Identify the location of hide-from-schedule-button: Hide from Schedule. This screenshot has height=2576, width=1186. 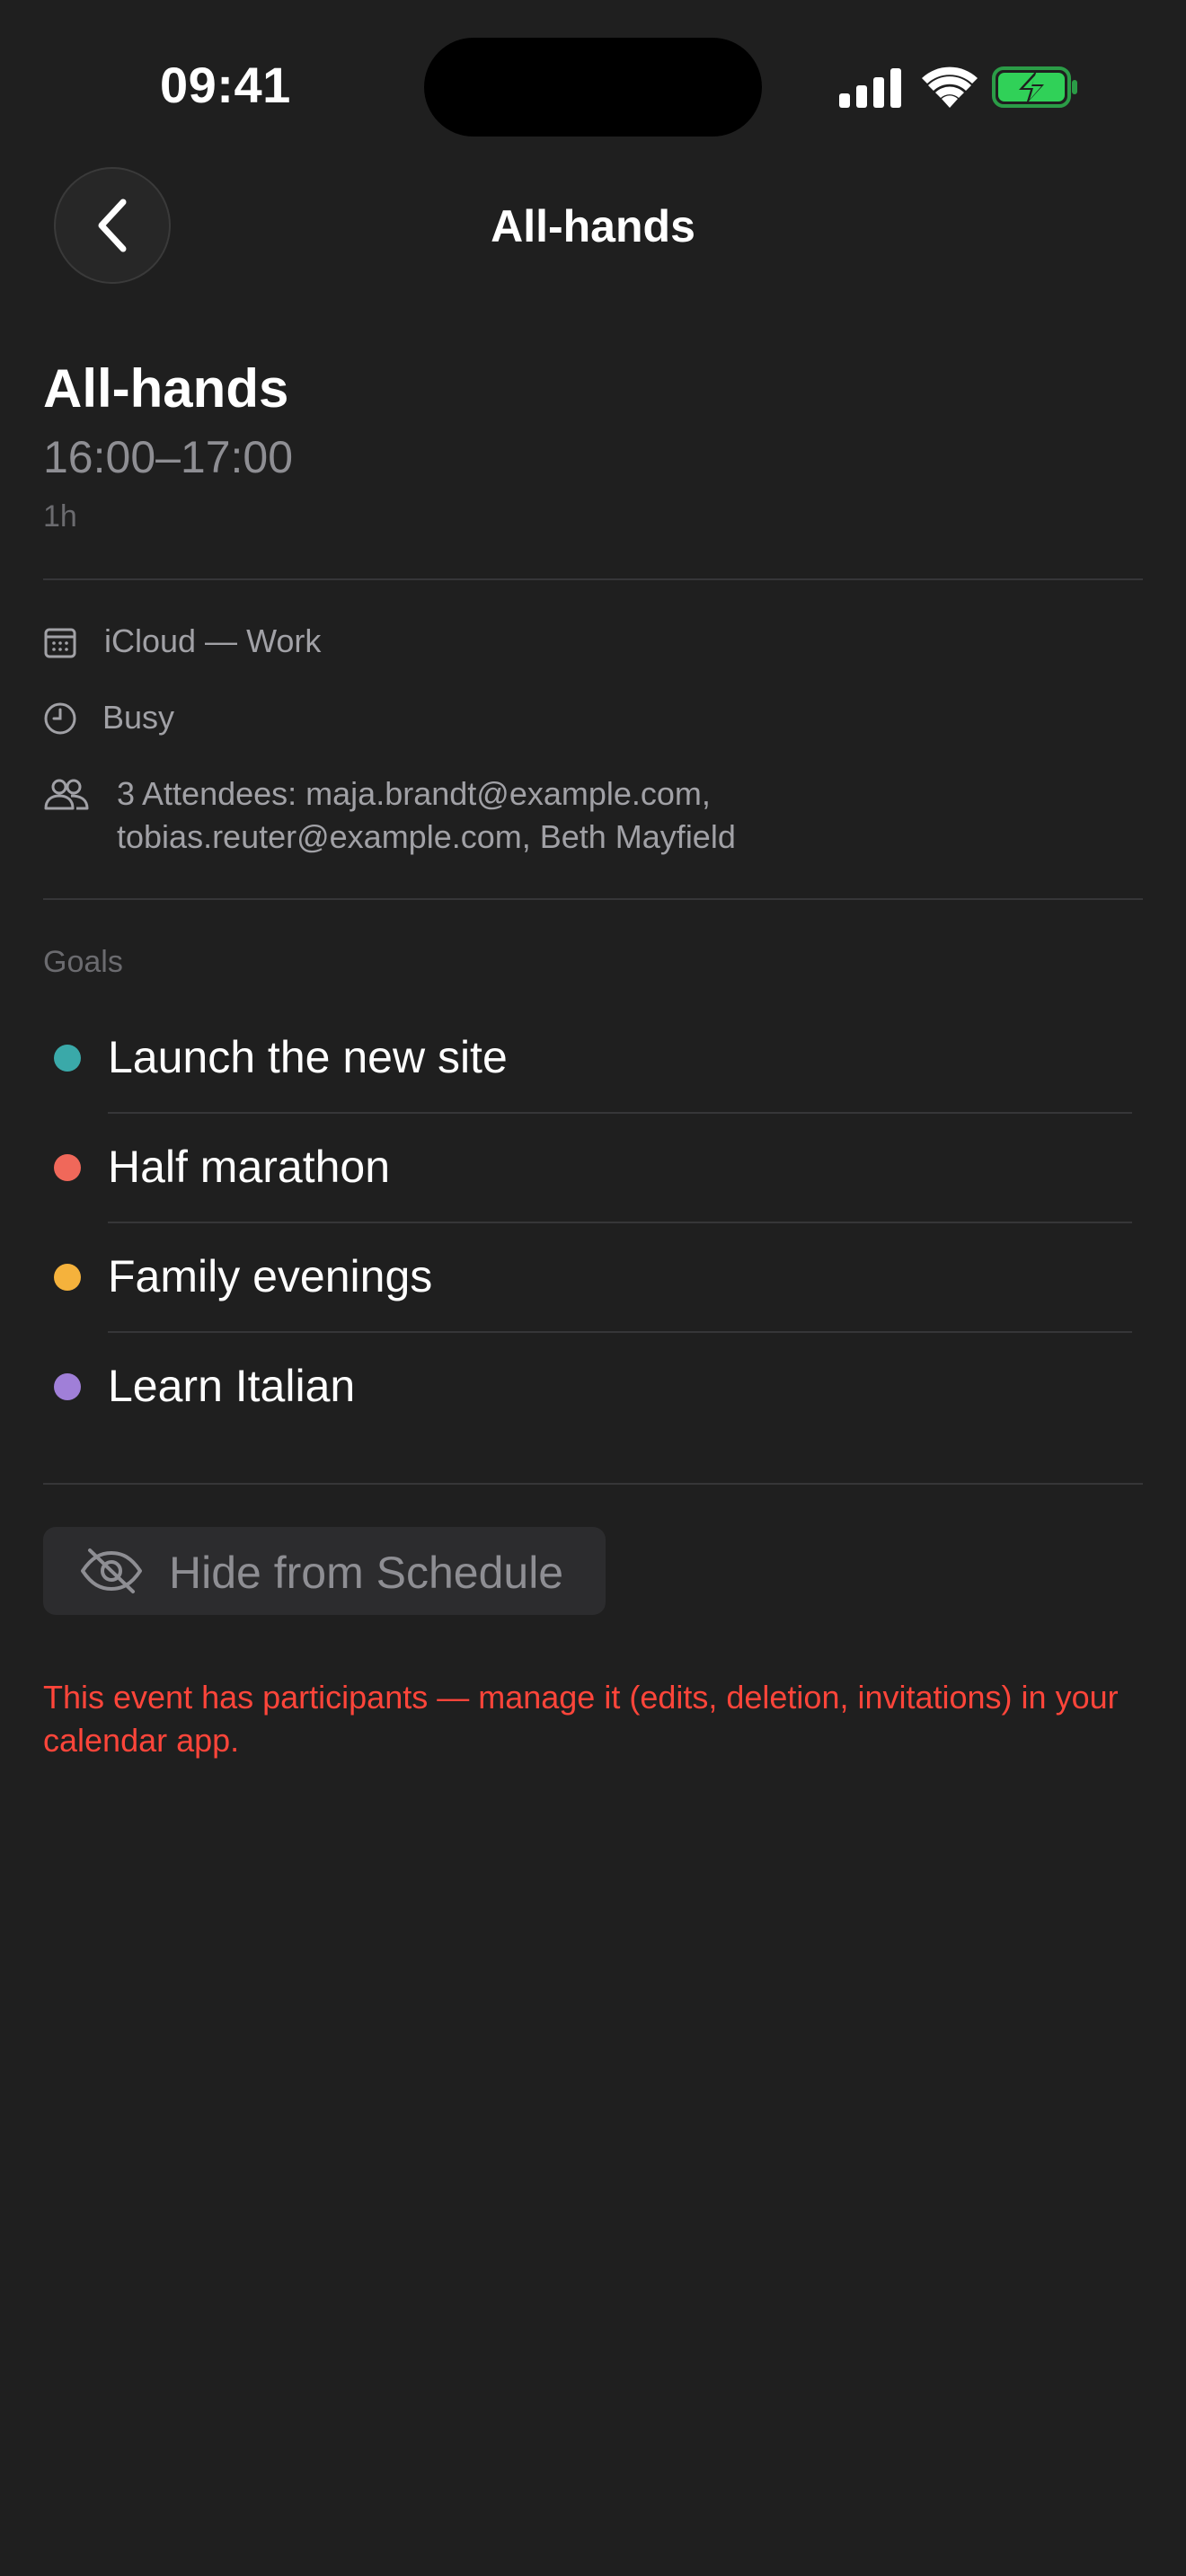
(324, 1571).